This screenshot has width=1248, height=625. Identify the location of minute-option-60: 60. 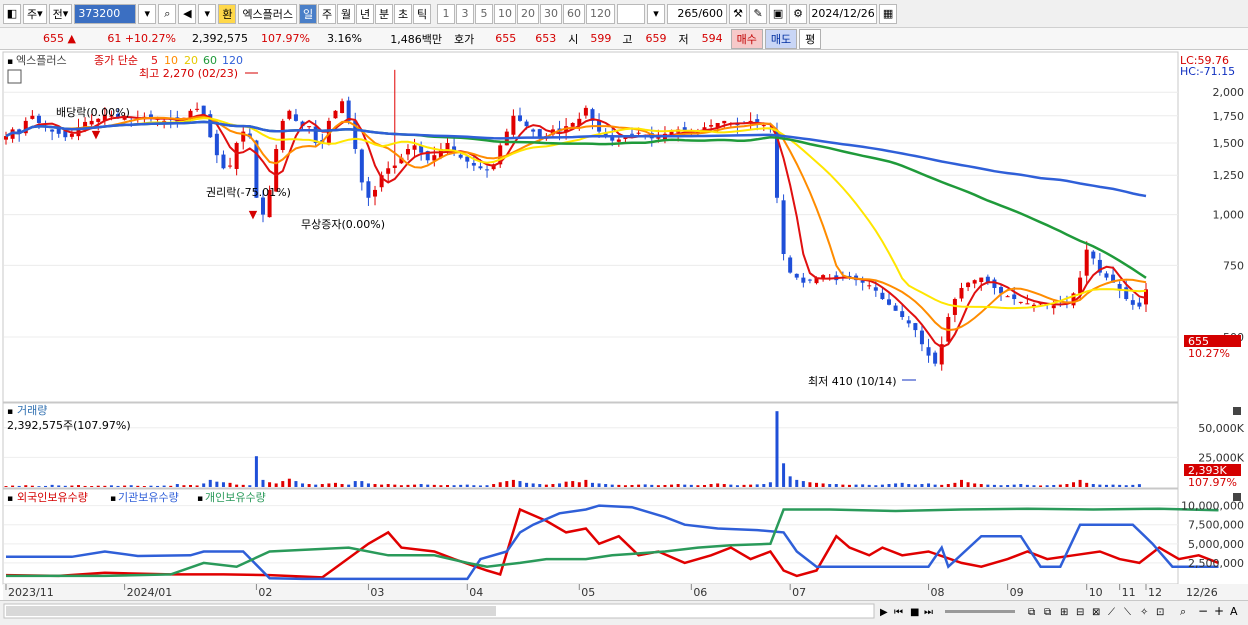
(574, 13).